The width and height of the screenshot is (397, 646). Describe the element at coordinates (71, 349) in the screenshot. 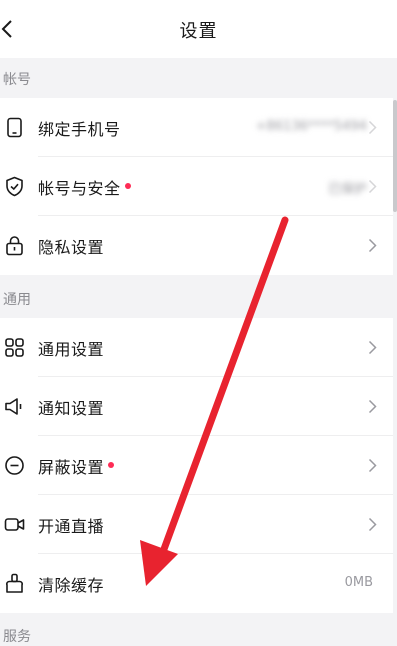

I see `row-label: 通用设置` at that location.